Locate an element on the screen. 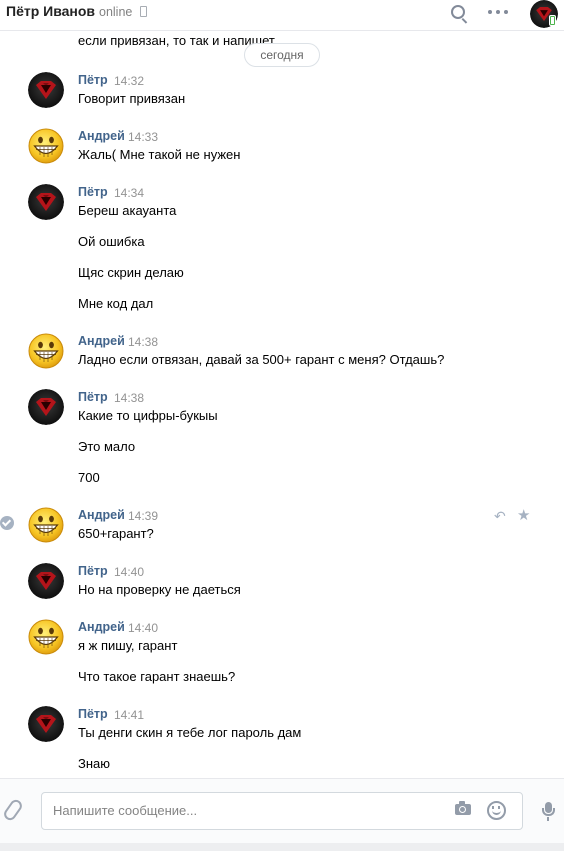 This screenshot has width=564, height=851. message-time: 14:32 is located at coordinates (129, 81).